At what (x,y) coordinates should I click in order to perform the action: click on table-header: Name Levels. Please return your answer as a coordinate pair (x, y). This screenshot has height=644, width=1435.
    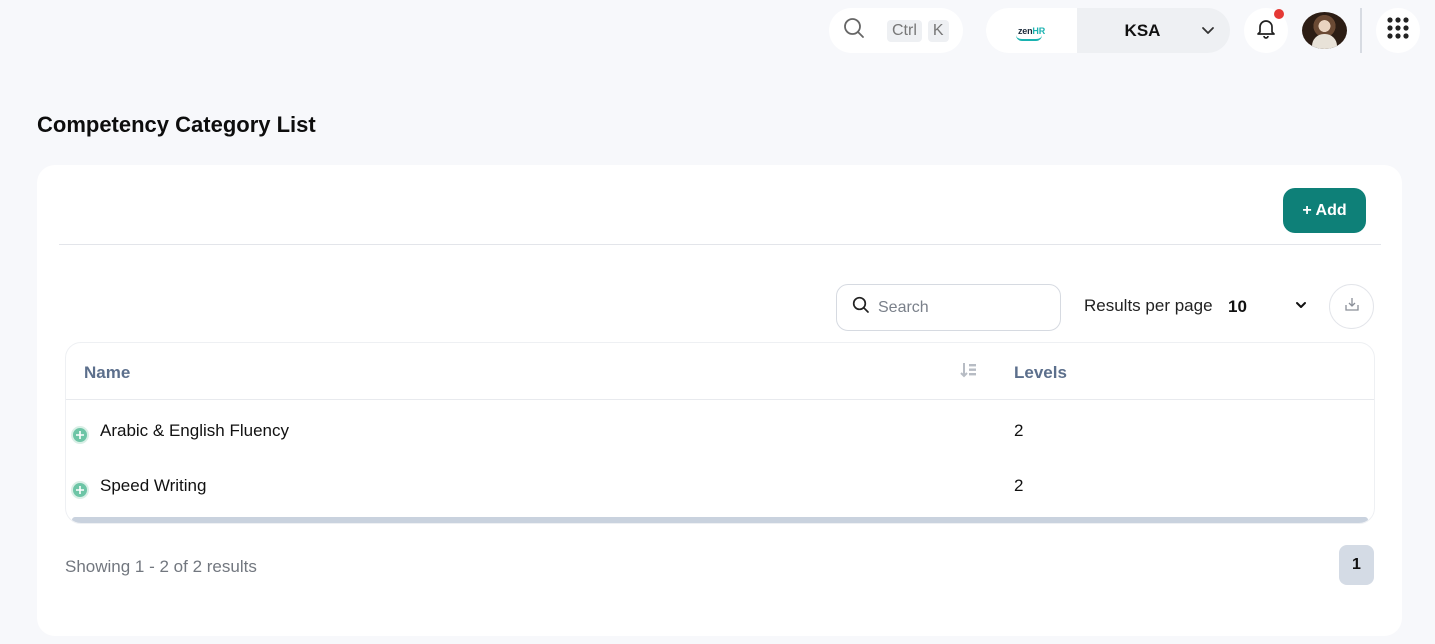
    Looking at the image, I should click on (720, 371).